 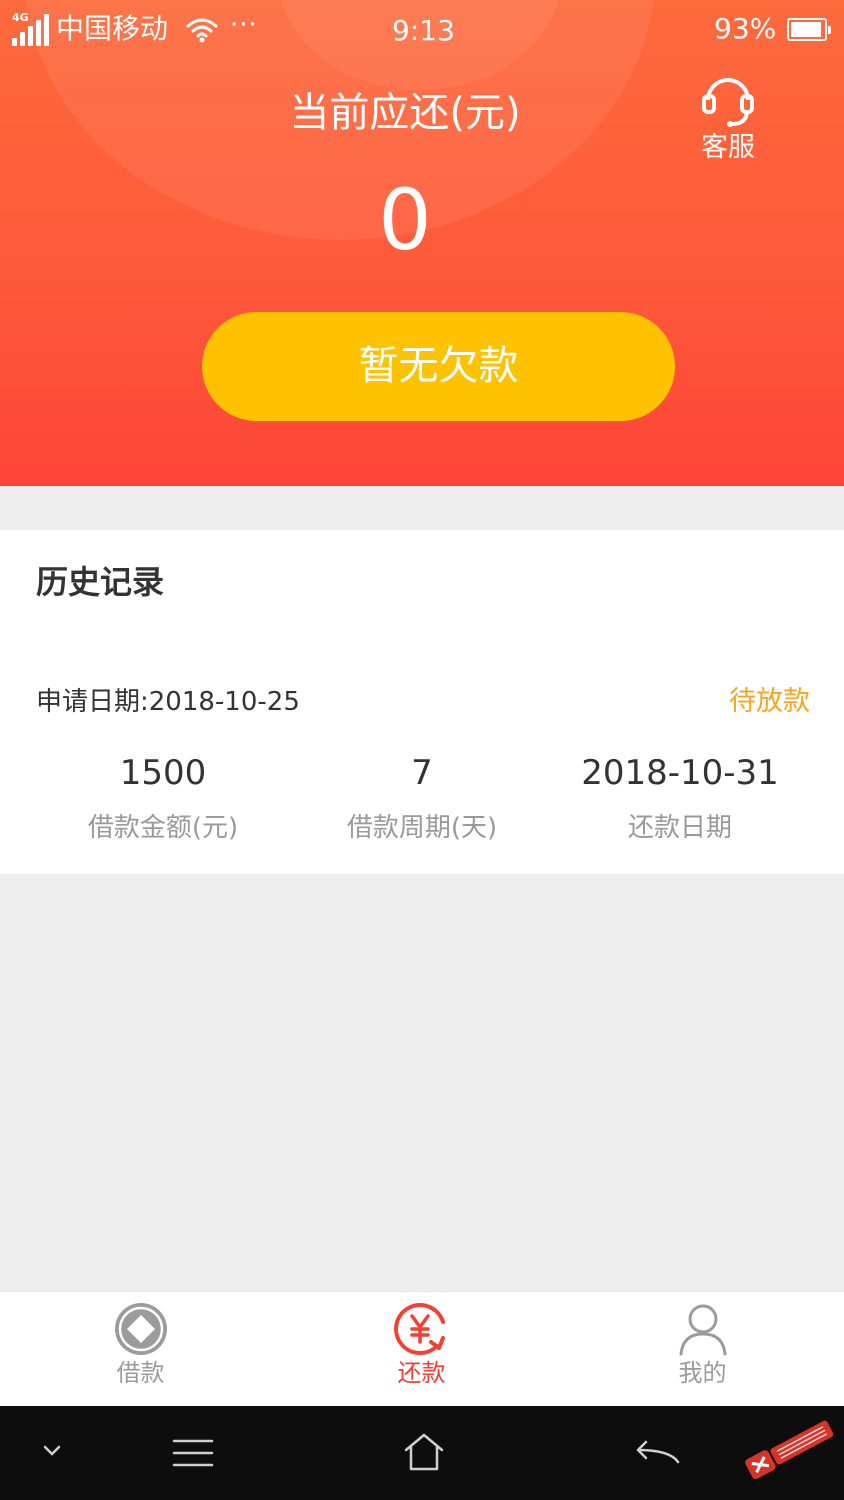 I want to click on system-navigation-bar, so click(x=422, y=1453).